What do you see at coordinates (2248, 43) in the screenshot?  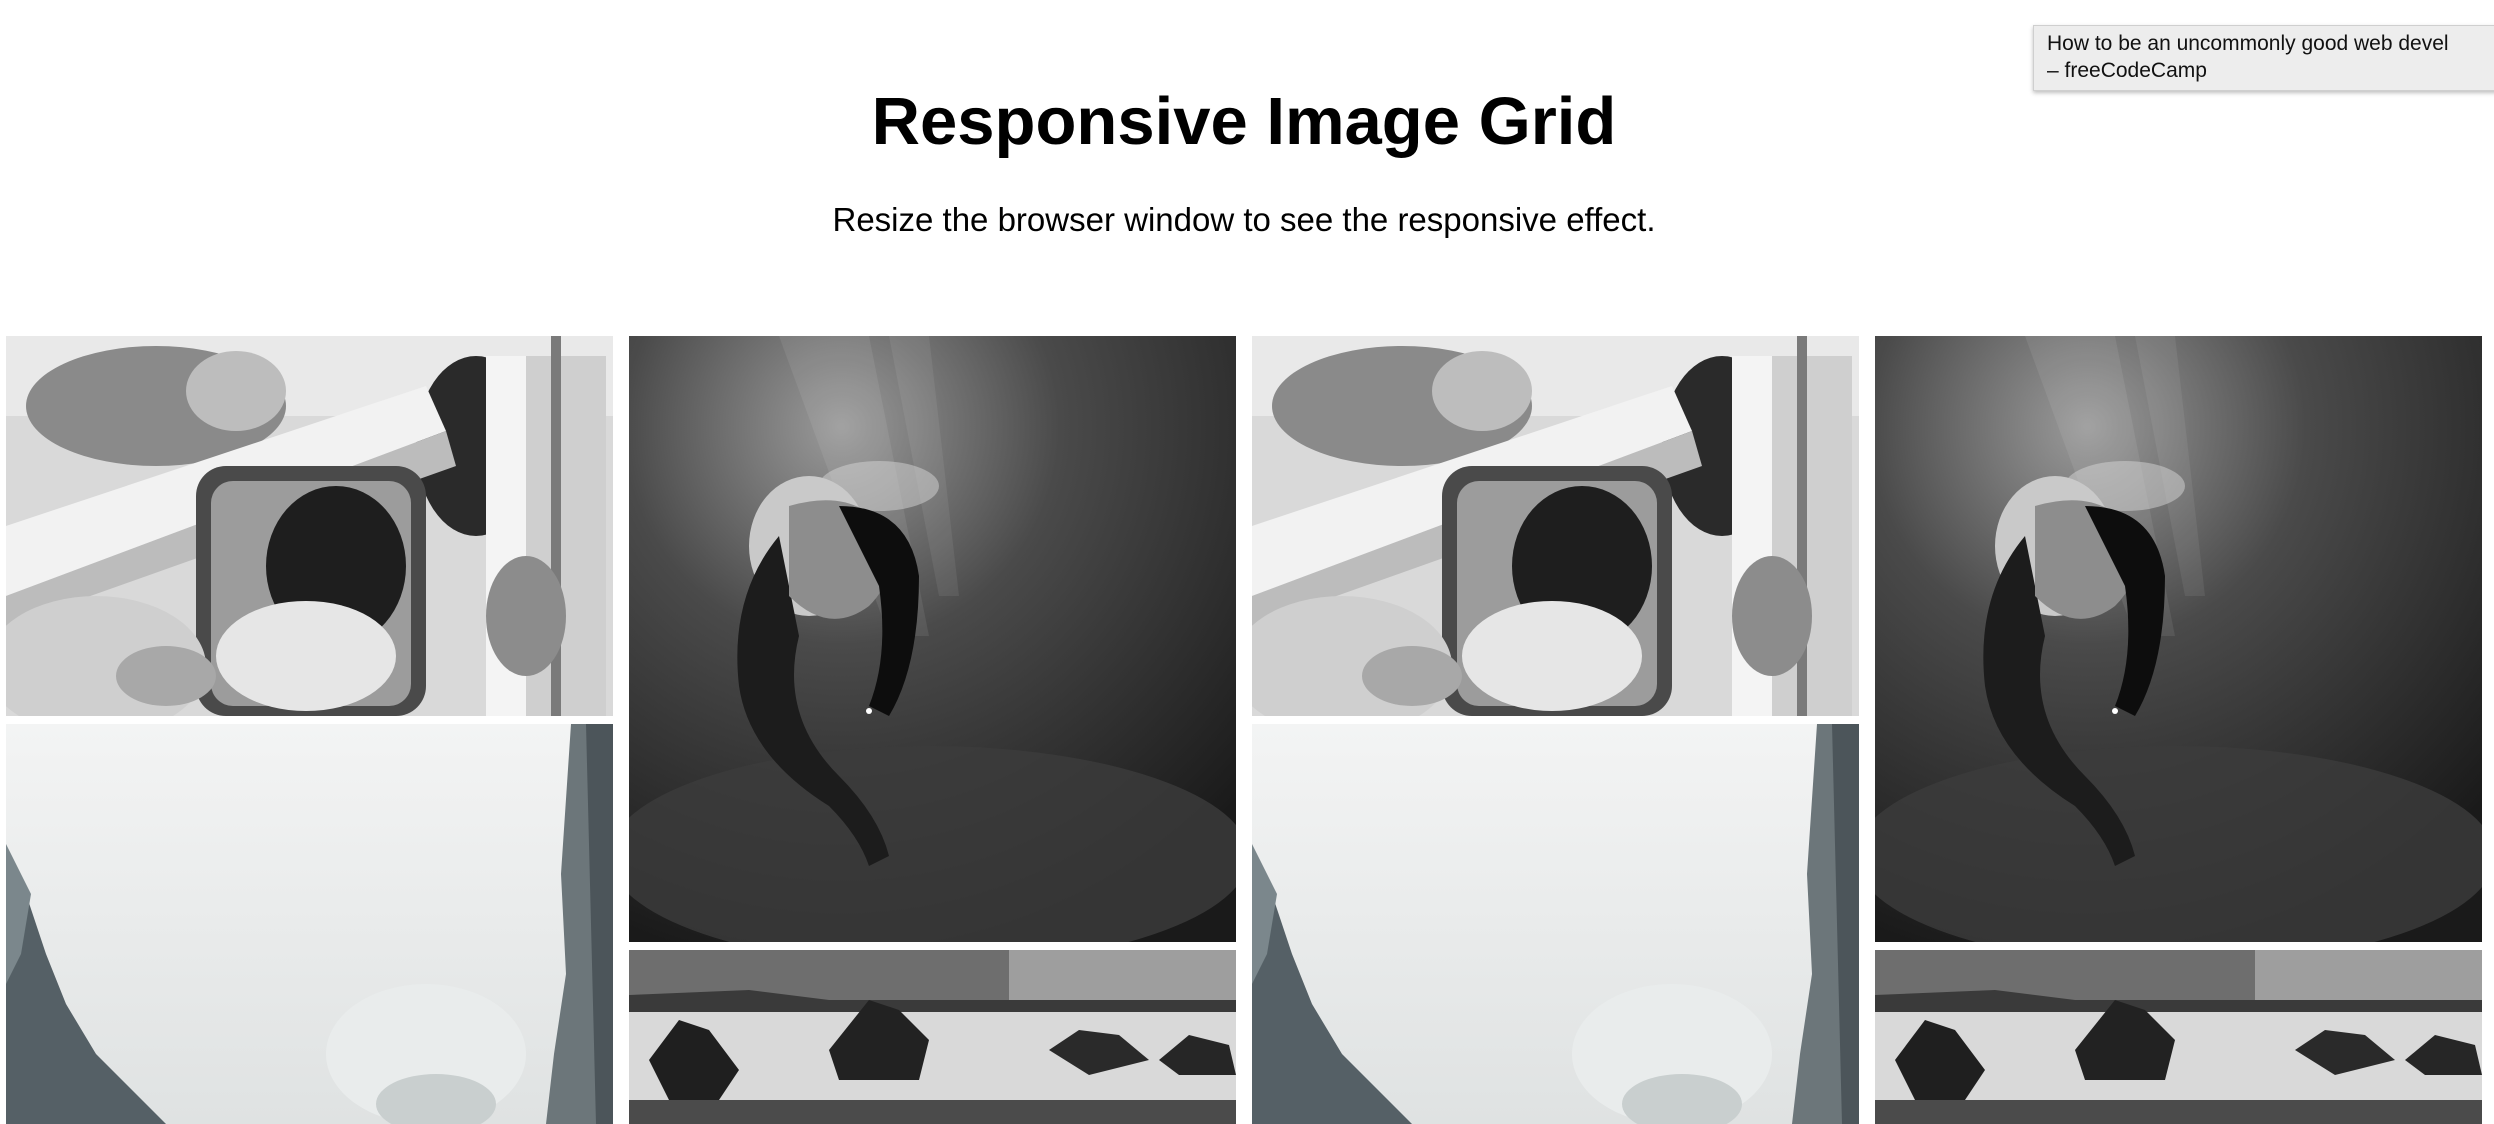 I see `tooltip-line-1: How to be an uncommonly good web devel` at bounding box center [2248, 43].